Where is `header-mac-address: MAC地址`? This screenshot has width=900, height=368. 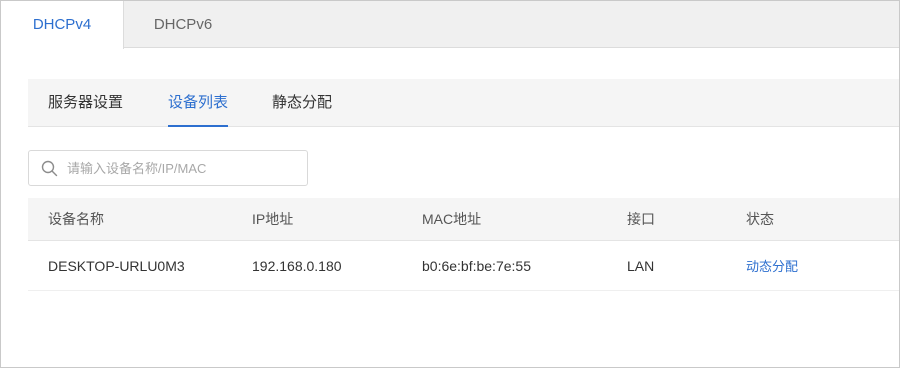
header-mac-address: MAC地址 is located at coordinates (452, 219).